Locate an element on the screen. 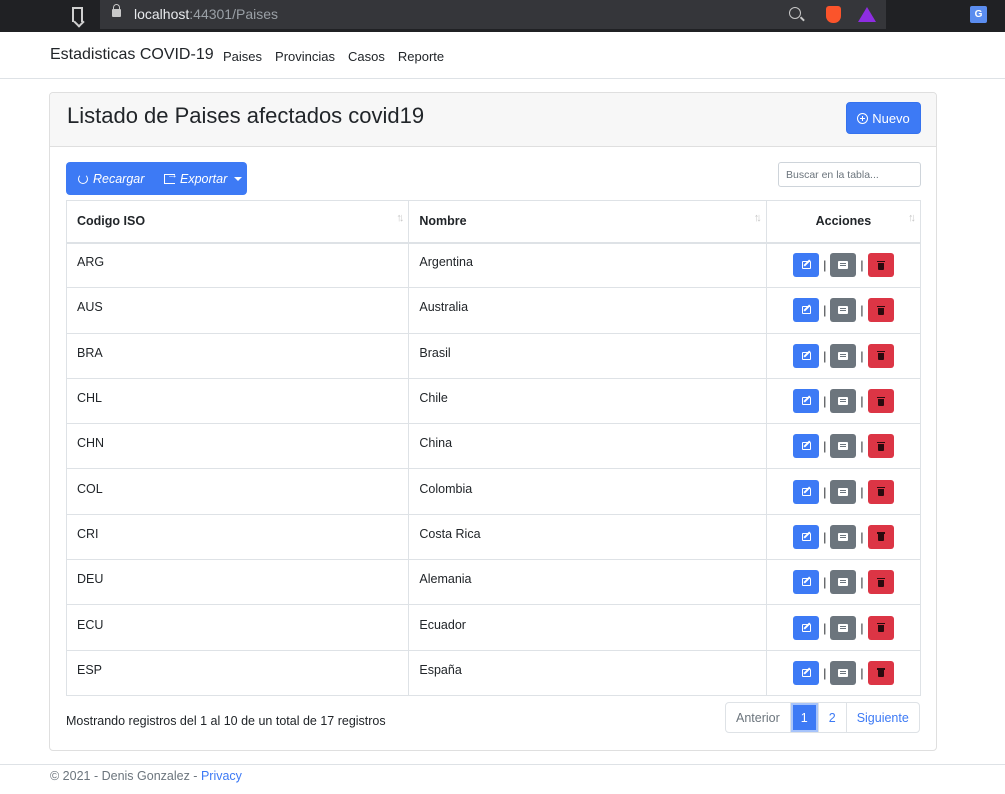 This screenshot has height=794, width=1005. browser-chrome: localhost:44301/Paises G is located at coordinates (502, 16).